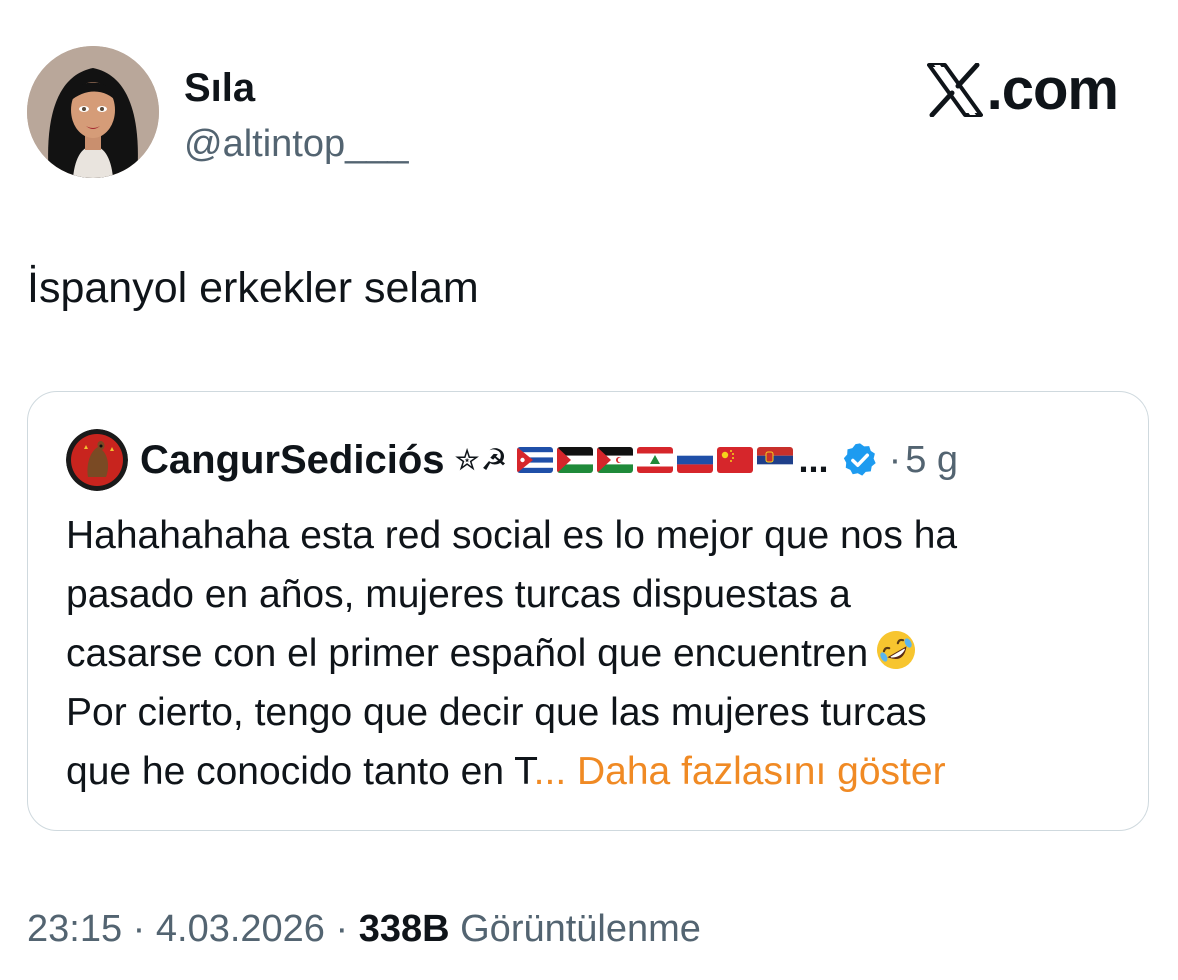  I want to click on tweet-meta: 23:15 · 4.03.2026 · 338B Görüntülenme, so click(364, 929).